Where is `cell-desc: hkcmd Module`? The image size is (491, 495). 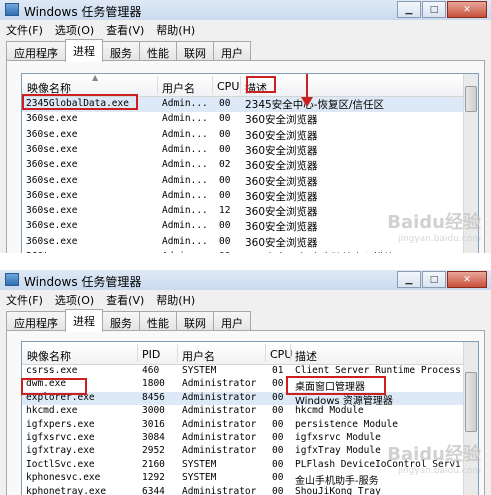 cell-desc: hkcmd Module is located at coordinates (329, 411).